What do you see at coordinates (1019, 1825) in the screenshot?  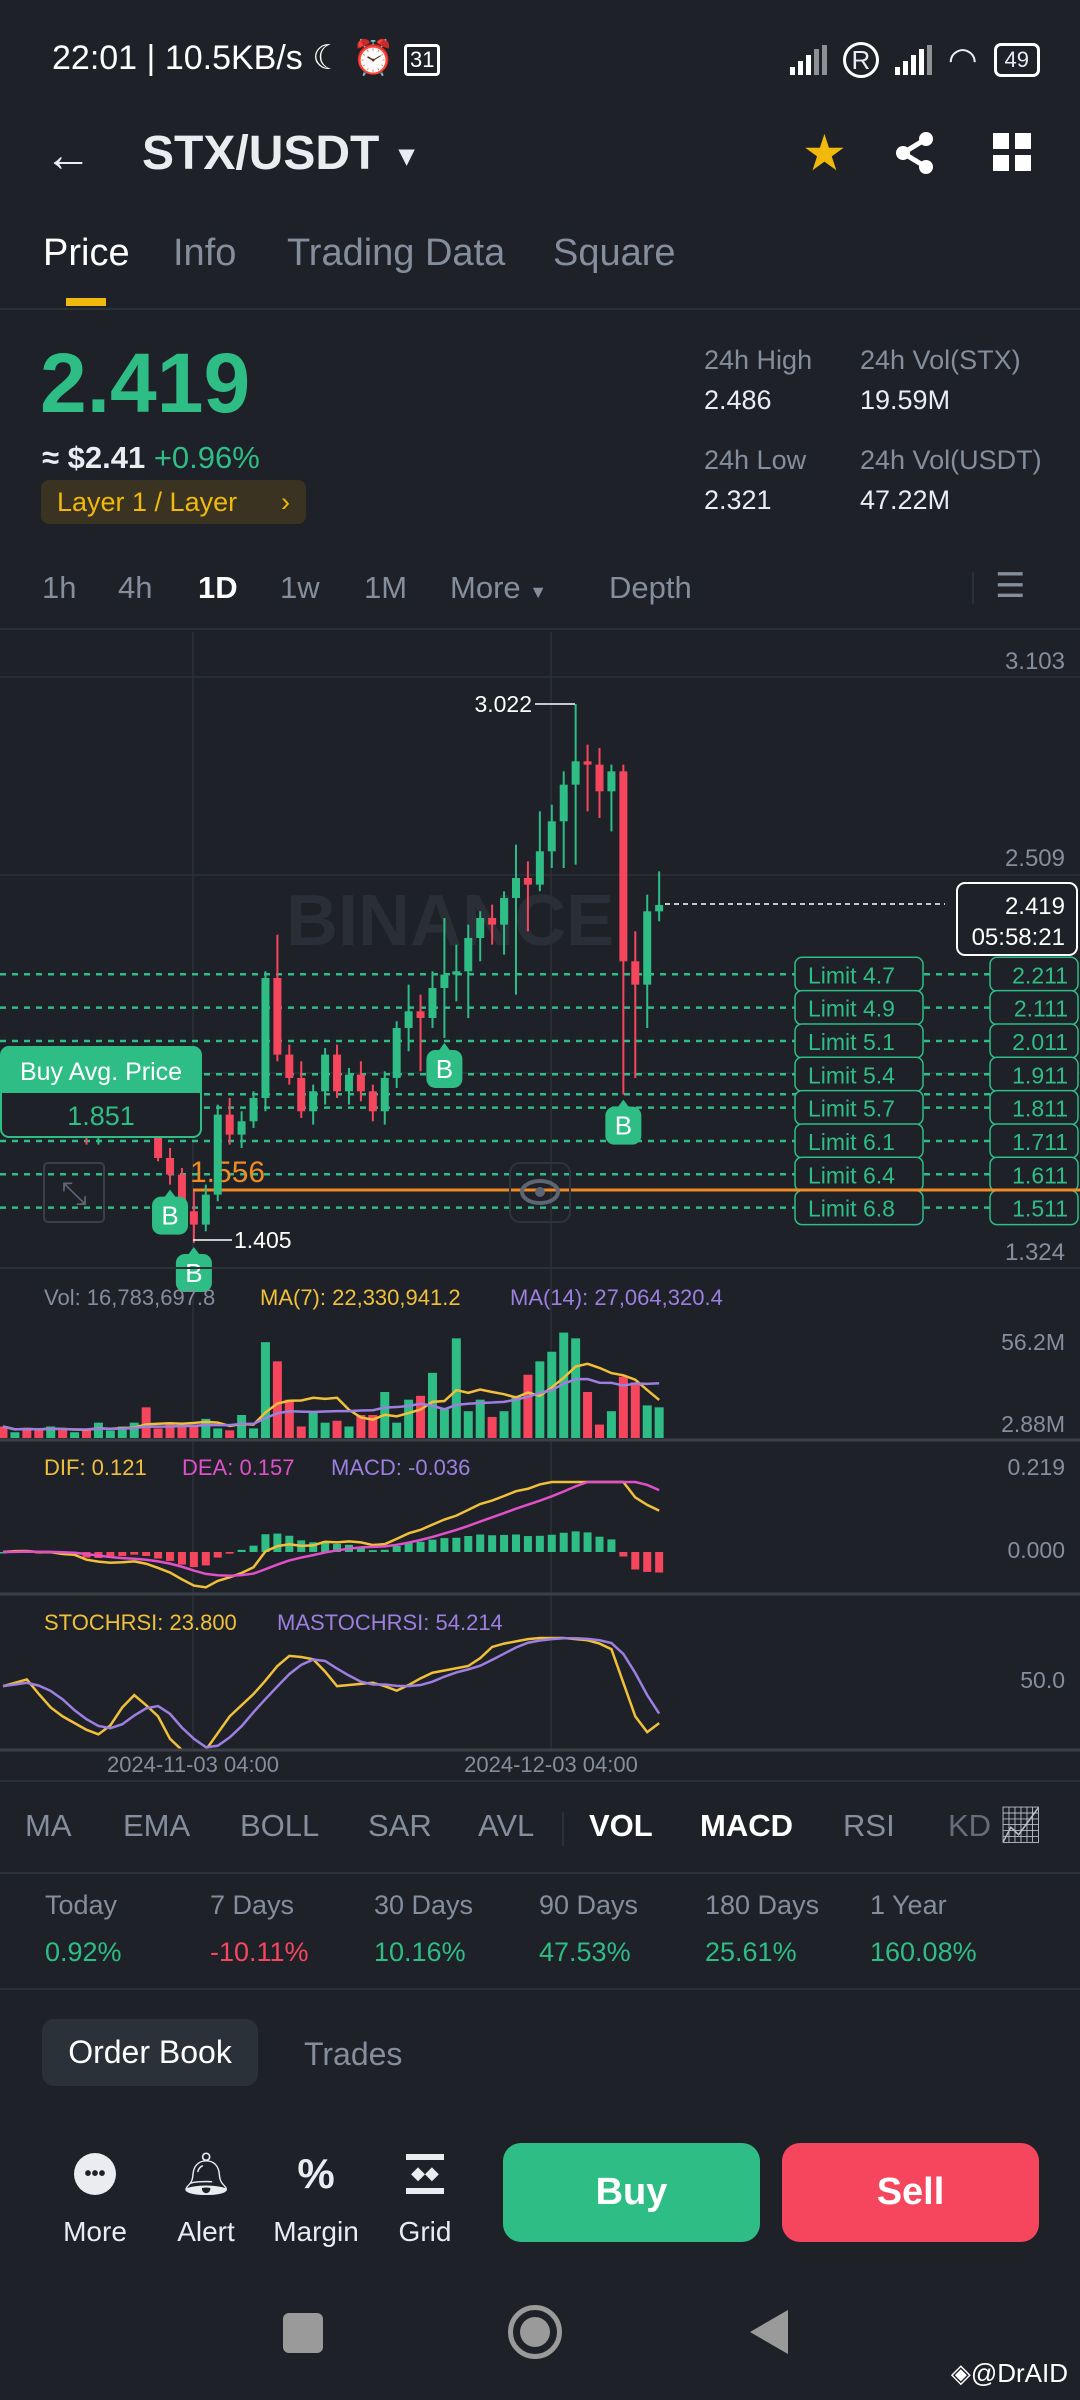 I see `indicator-settings-icon: 📈︎` at bounding box center [1019, 1825].